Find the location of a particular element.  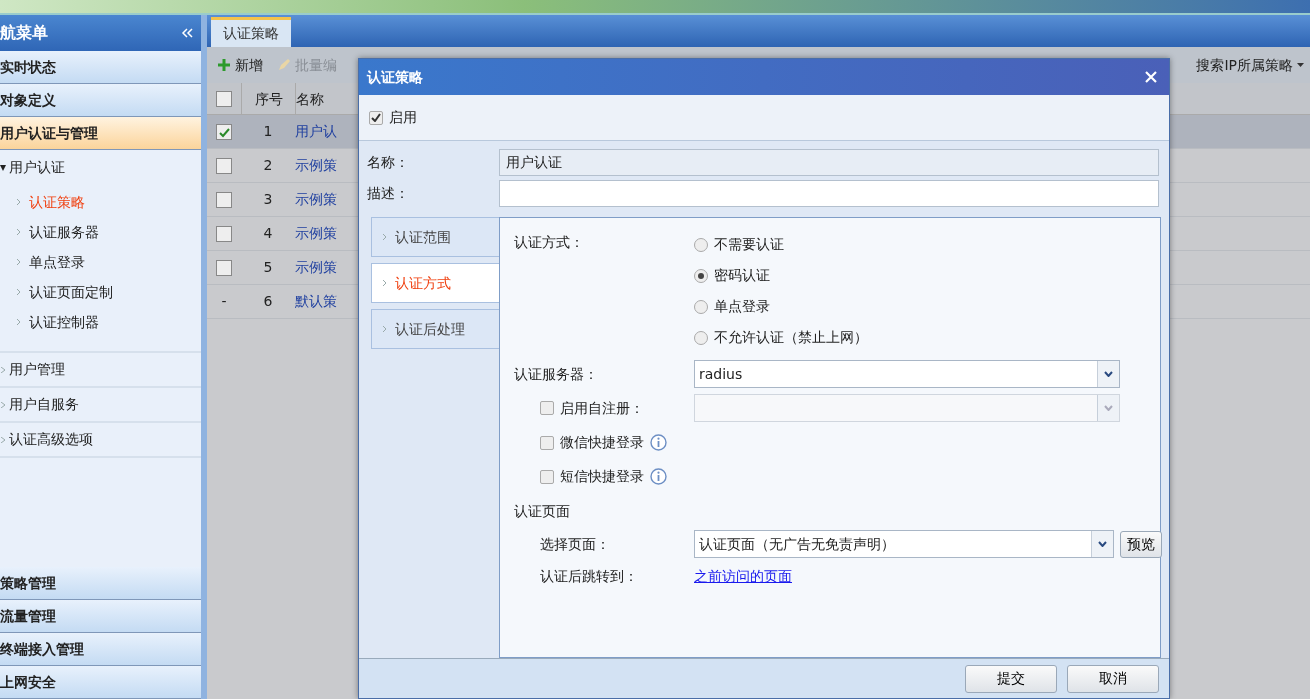

field-label: 认证方式： is located at coordinates (549, 242).